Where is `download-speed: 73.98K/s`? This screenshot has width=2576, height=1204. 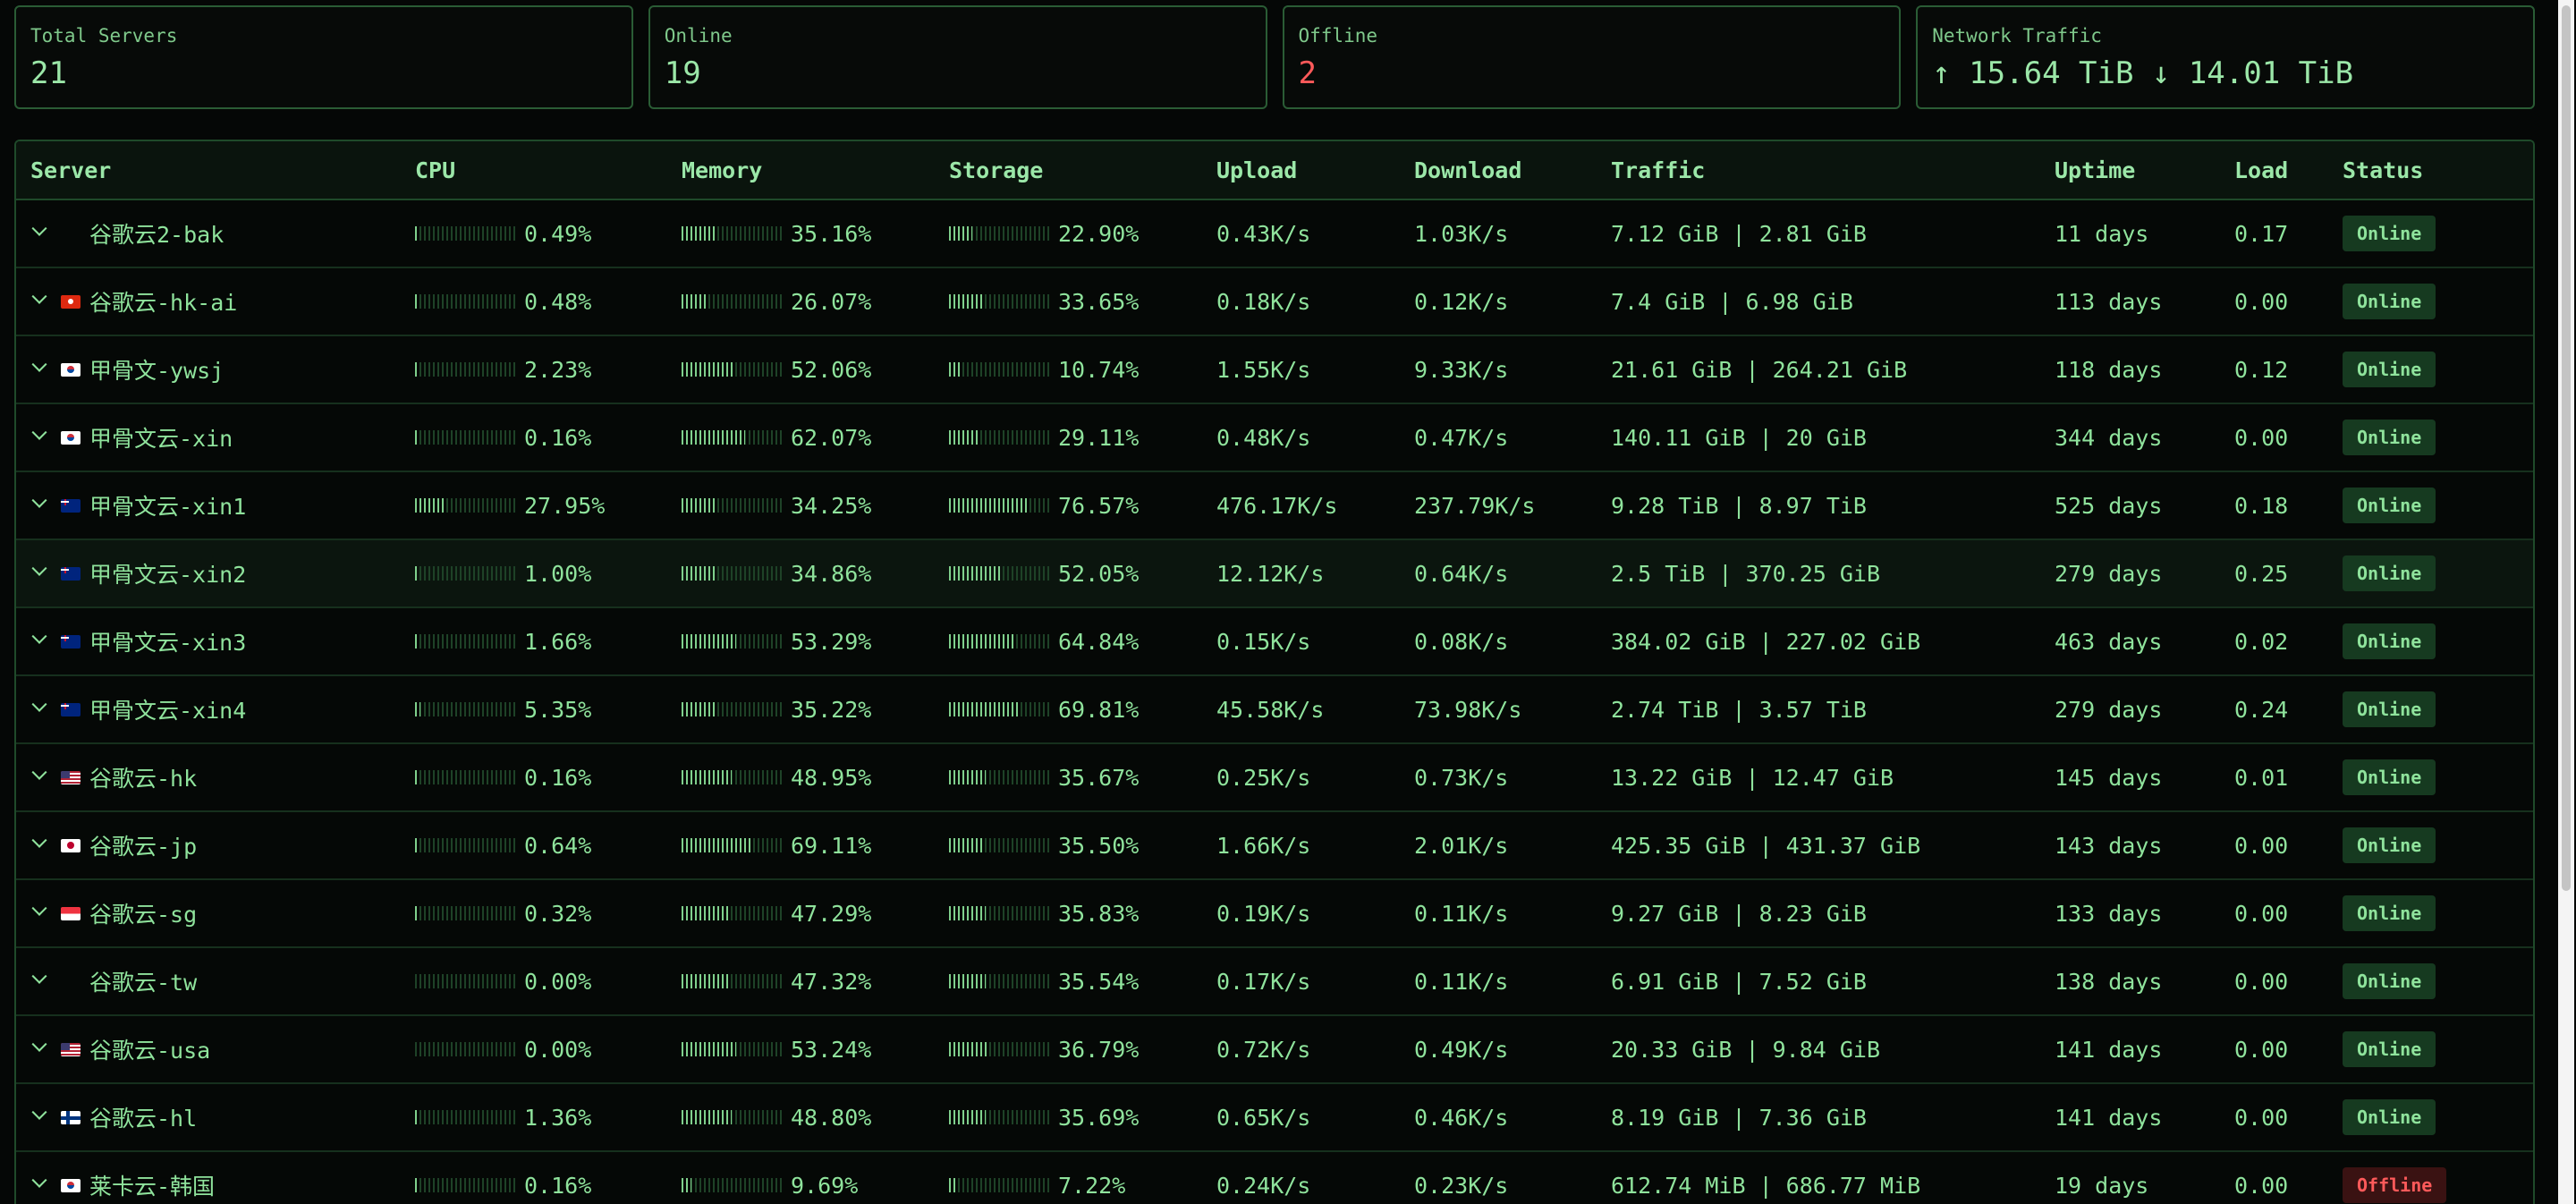 download-speed: 73.98K/s is located at coordinates (1468, 709).